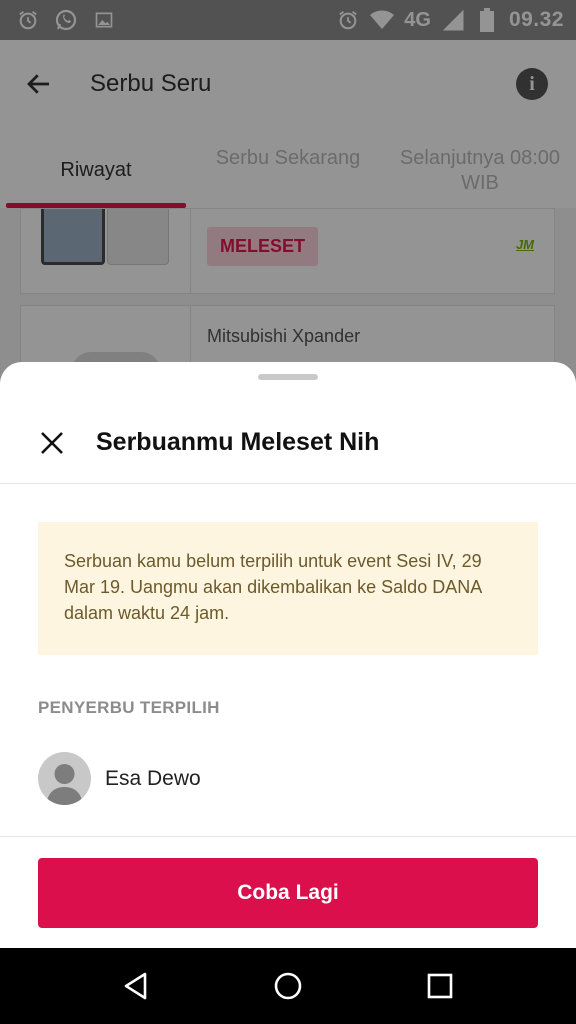 The width and height of the screenshot is (576, 1024). I want to click on home-nav-icon, so click(288, 986).